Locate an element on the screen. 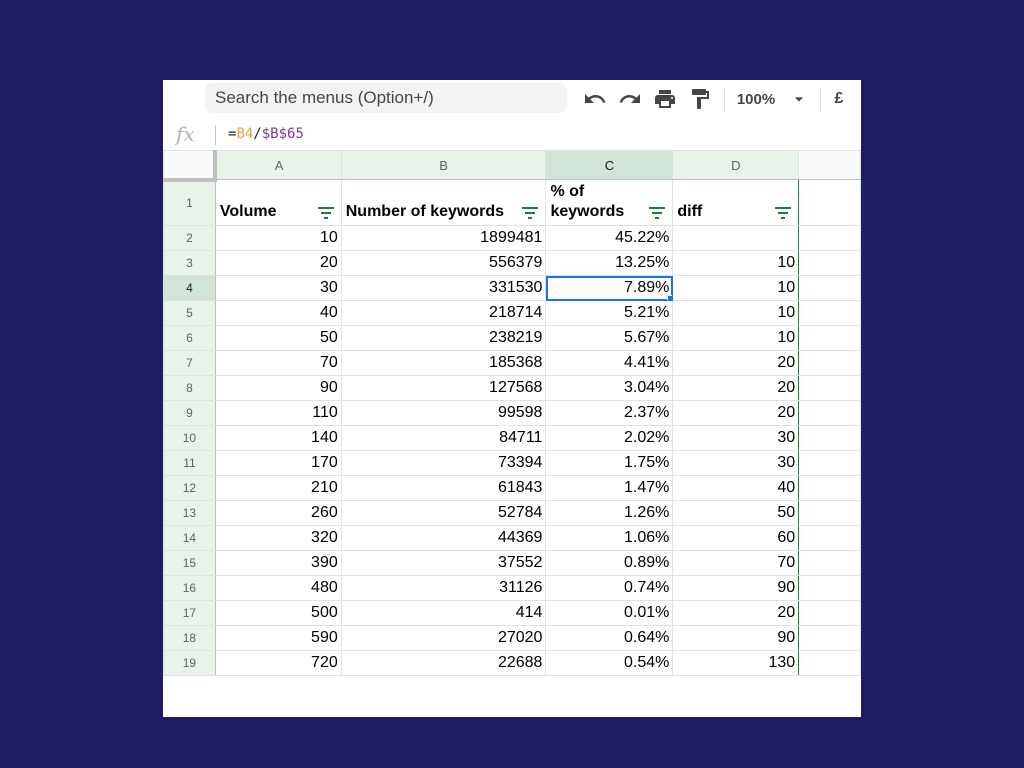  cell-volume: 720 is located at coordinates (278, 663).